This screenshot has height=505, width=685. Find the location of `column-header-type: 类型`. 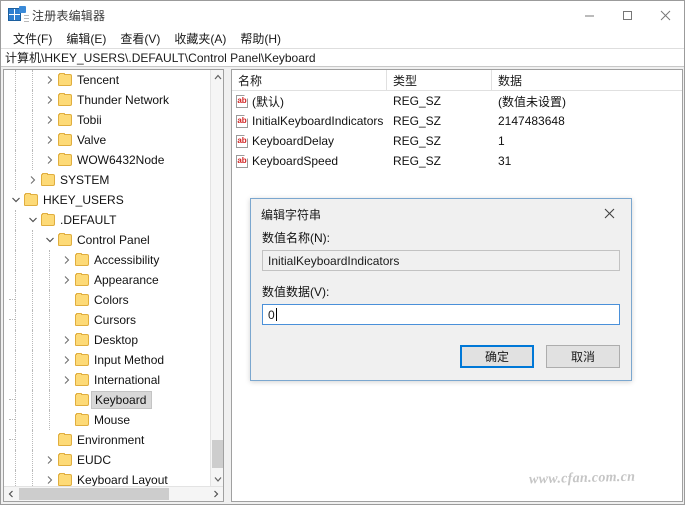

column-header-type: 类型 is located at coordinates (439, 80).